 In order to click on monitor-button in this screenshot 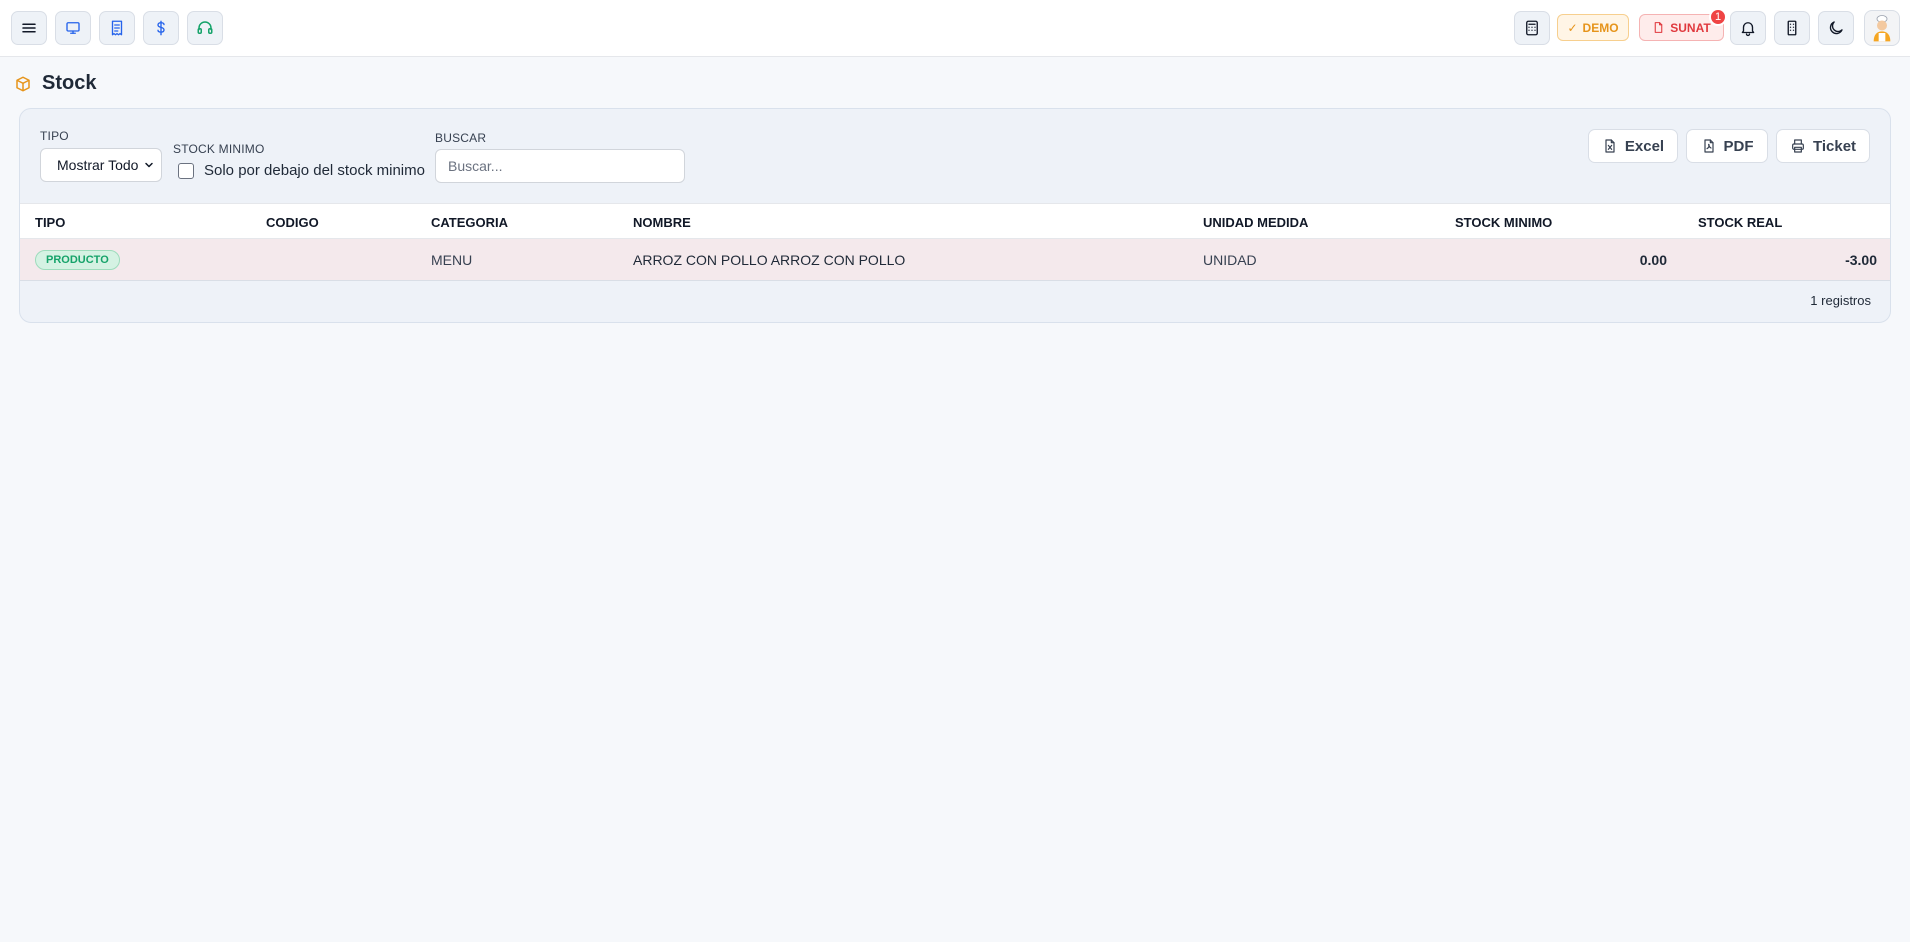, I will do `click(73, 28)`.